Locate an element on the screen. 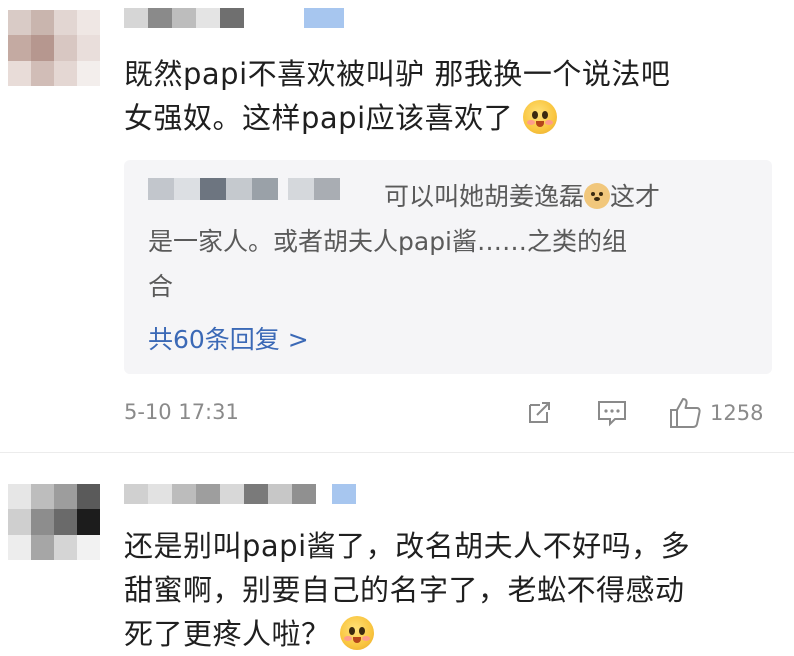  comment-text: 既然papi不喜欢被叫驴 那我换一个说法吧 女强奴。这样papi应该喜欢了 is located at coordinates (397, 96).